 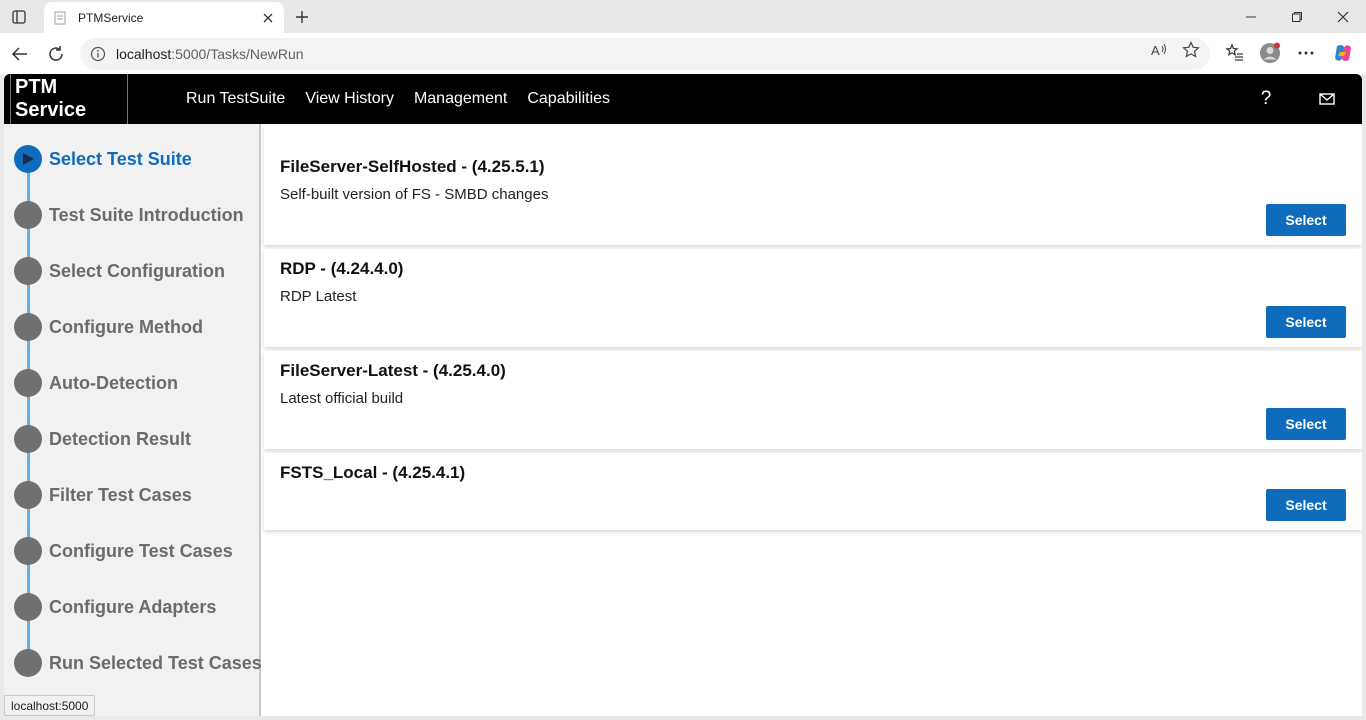 I want to click on site-info-icon, so click(x=98, y=54).